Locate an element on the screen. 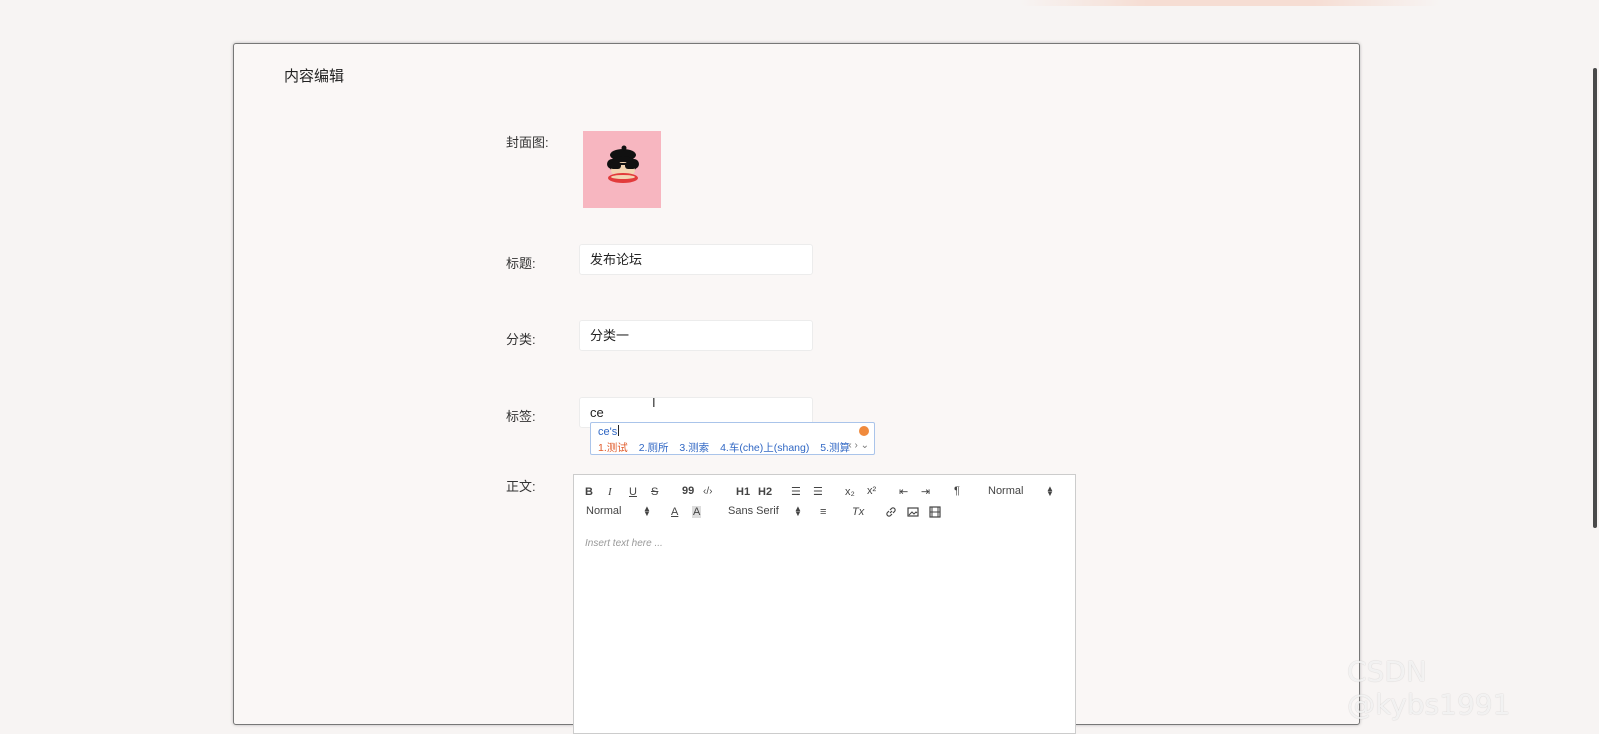 The image size is (1599, 734). ime-logo-icon is located at coordinates (864, 431).